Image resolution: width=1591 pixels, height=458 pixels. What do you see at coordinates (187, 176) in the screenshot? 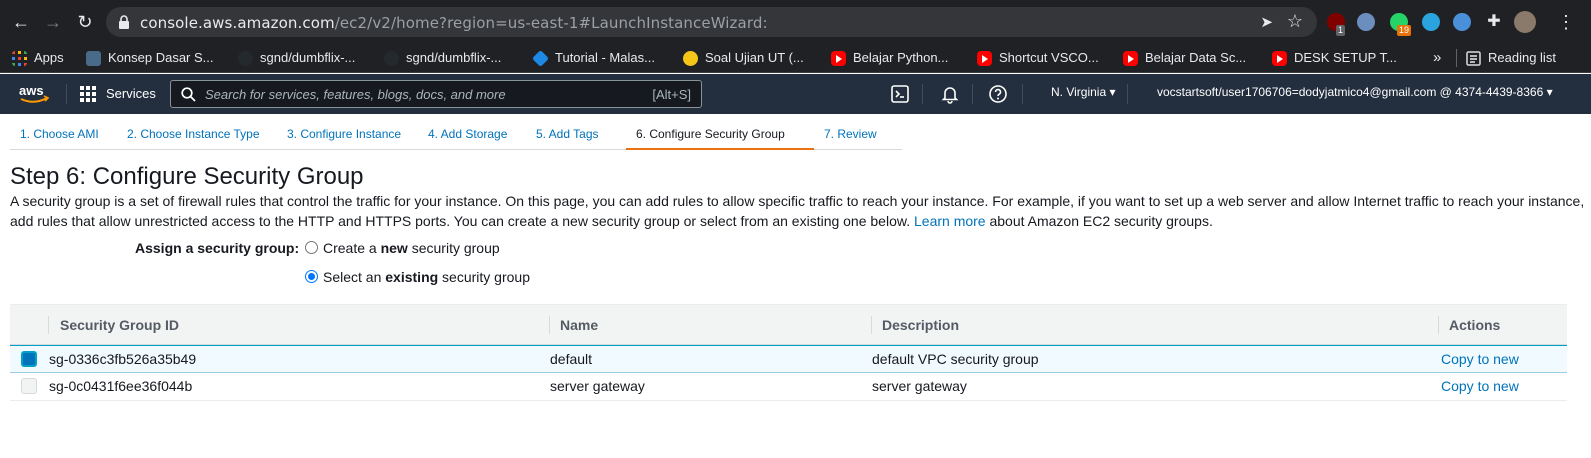
I see `page-title: Step 6: Configure Security Group` at bounding box center [187, 176].